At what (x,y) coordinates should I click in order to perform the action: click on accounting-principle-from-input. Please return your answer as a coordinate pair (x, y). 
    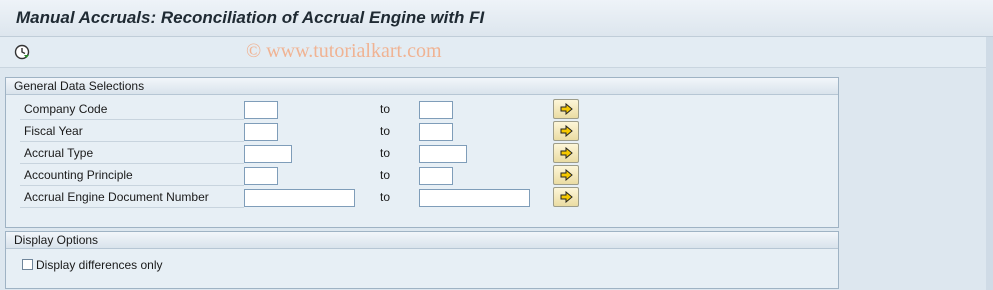
    Looking at the image, I should click on (261, 176).